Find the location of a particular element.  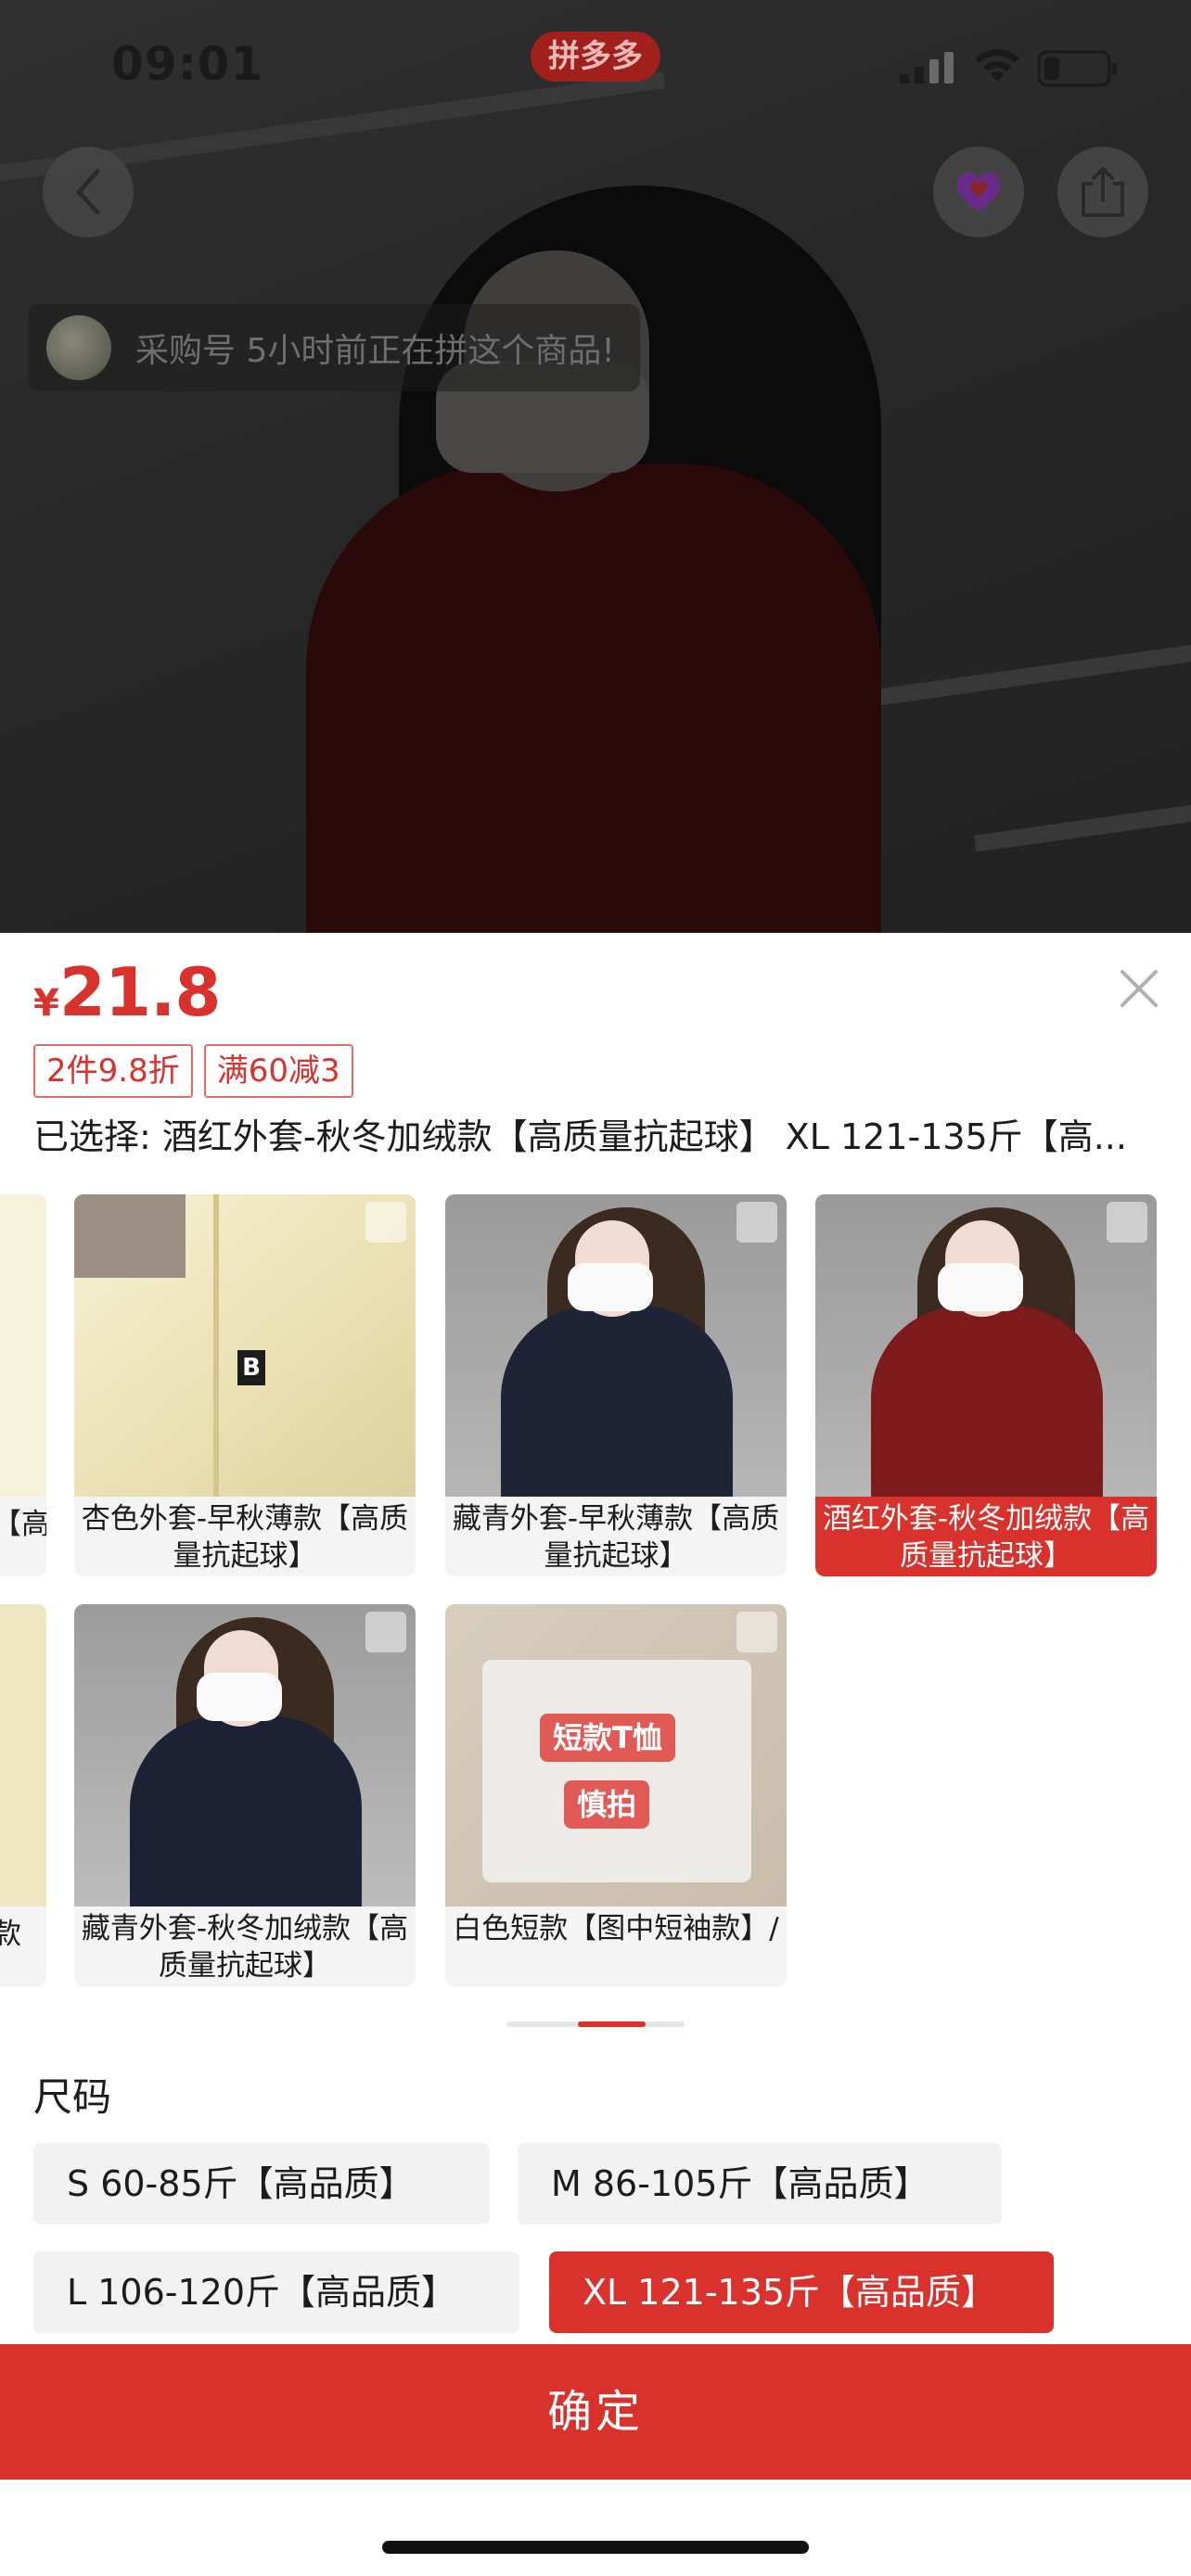

avatar is located at coordinates (79, 348).